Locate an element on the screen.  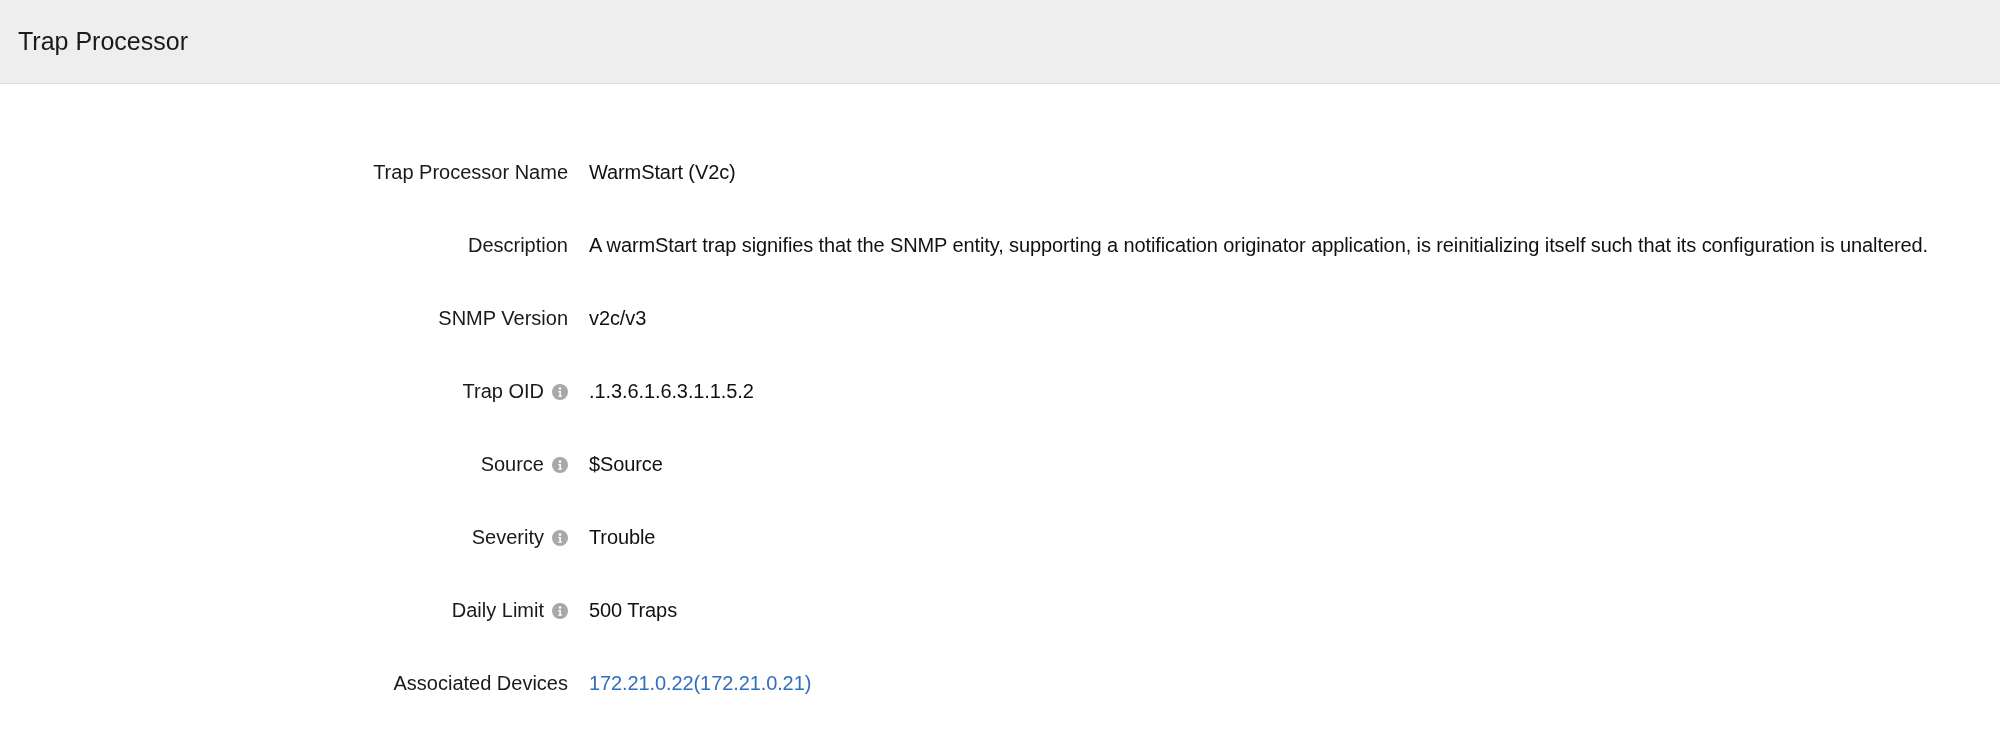
field-label: Daily Limit is located at coordinates (497, 610).